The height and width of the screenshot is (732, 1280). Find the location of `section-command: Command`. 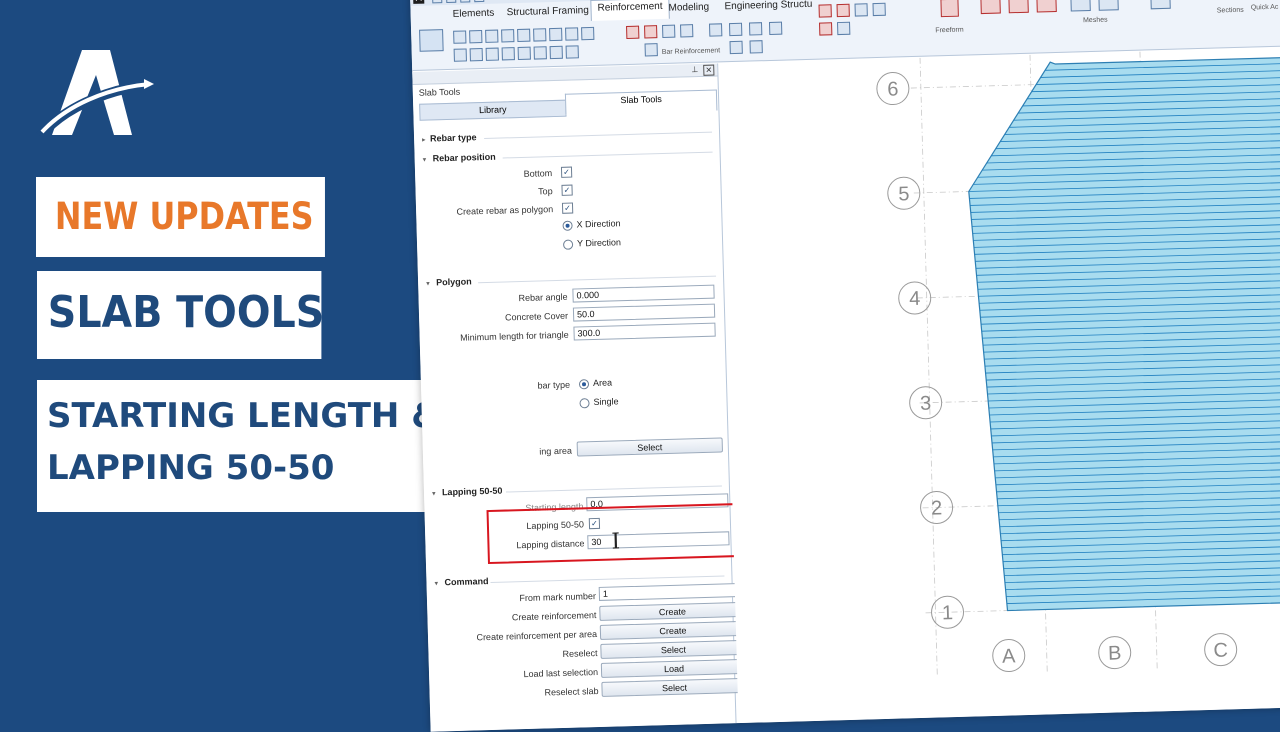

section-command: Command is located at coordinates (466, 581).